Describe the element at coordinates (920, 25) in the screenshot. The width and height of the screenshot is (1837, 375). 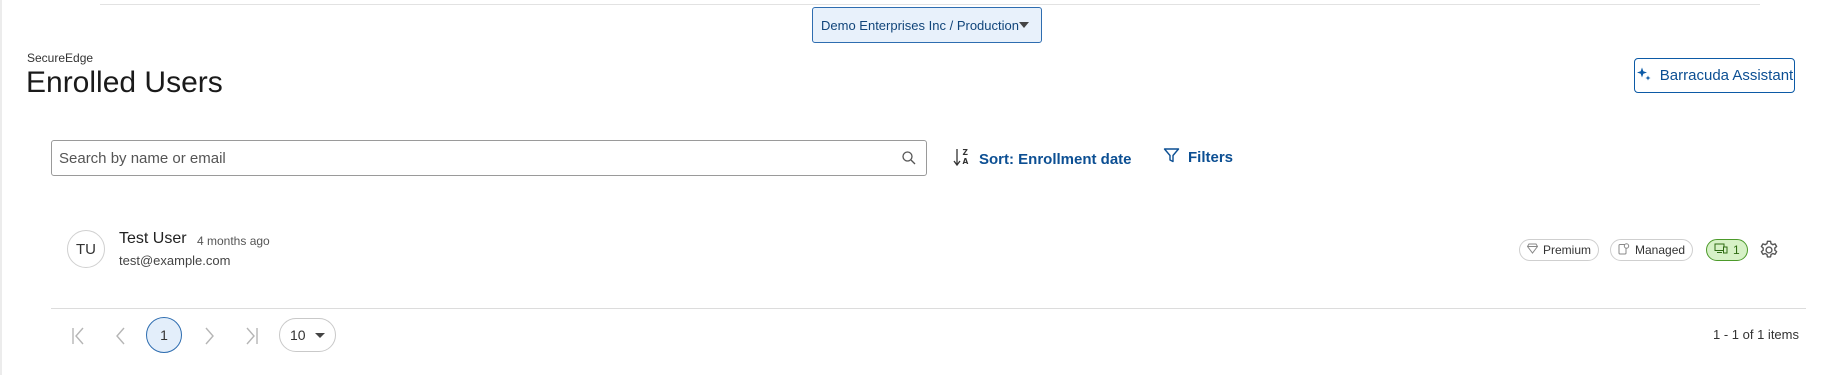
I see `tenant-selector-label: Demo Enterprises Inc / Production` at that location.